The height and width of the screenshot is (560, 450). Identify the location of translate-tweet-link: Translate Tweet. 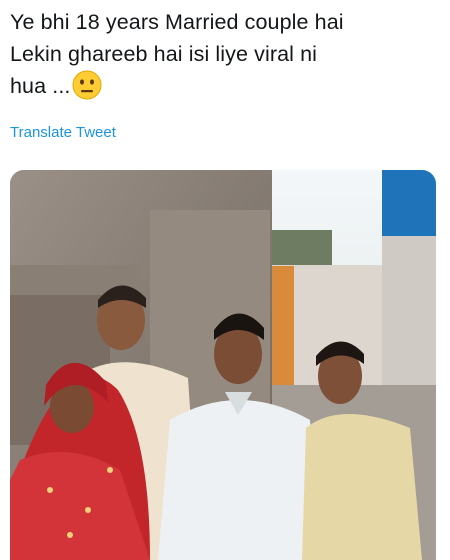
(63, 132).